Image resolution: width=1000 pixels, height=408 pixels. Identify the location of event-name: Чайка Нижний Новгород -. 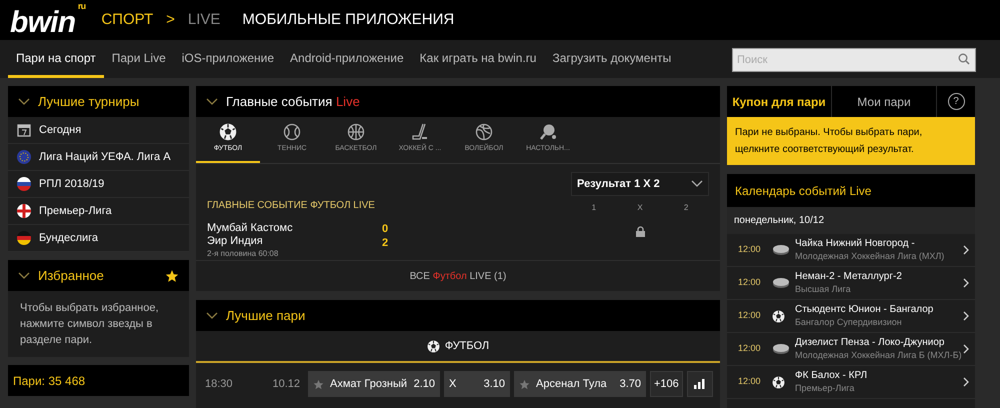
(855, 244).